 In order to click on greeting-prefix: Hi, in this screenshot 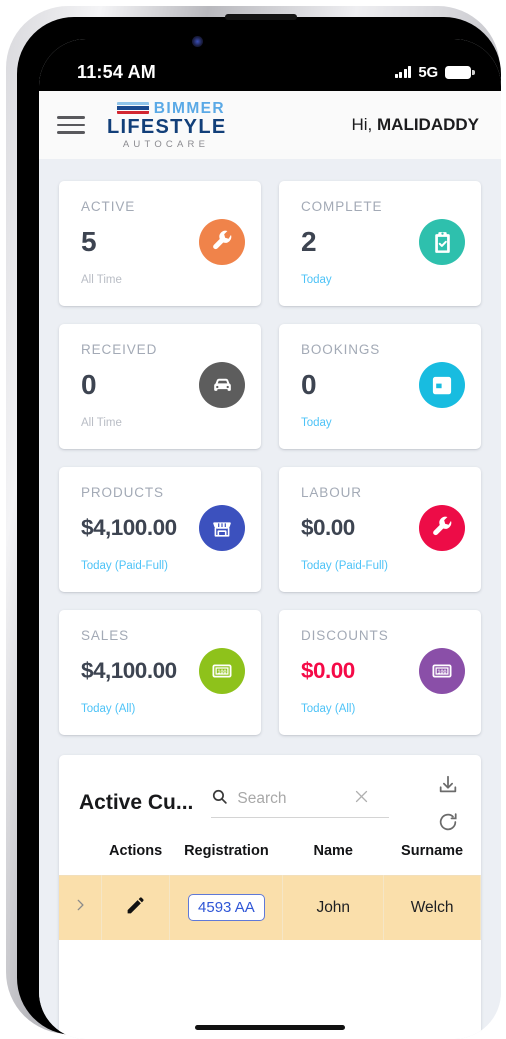, I will do `click(364, 124)`.